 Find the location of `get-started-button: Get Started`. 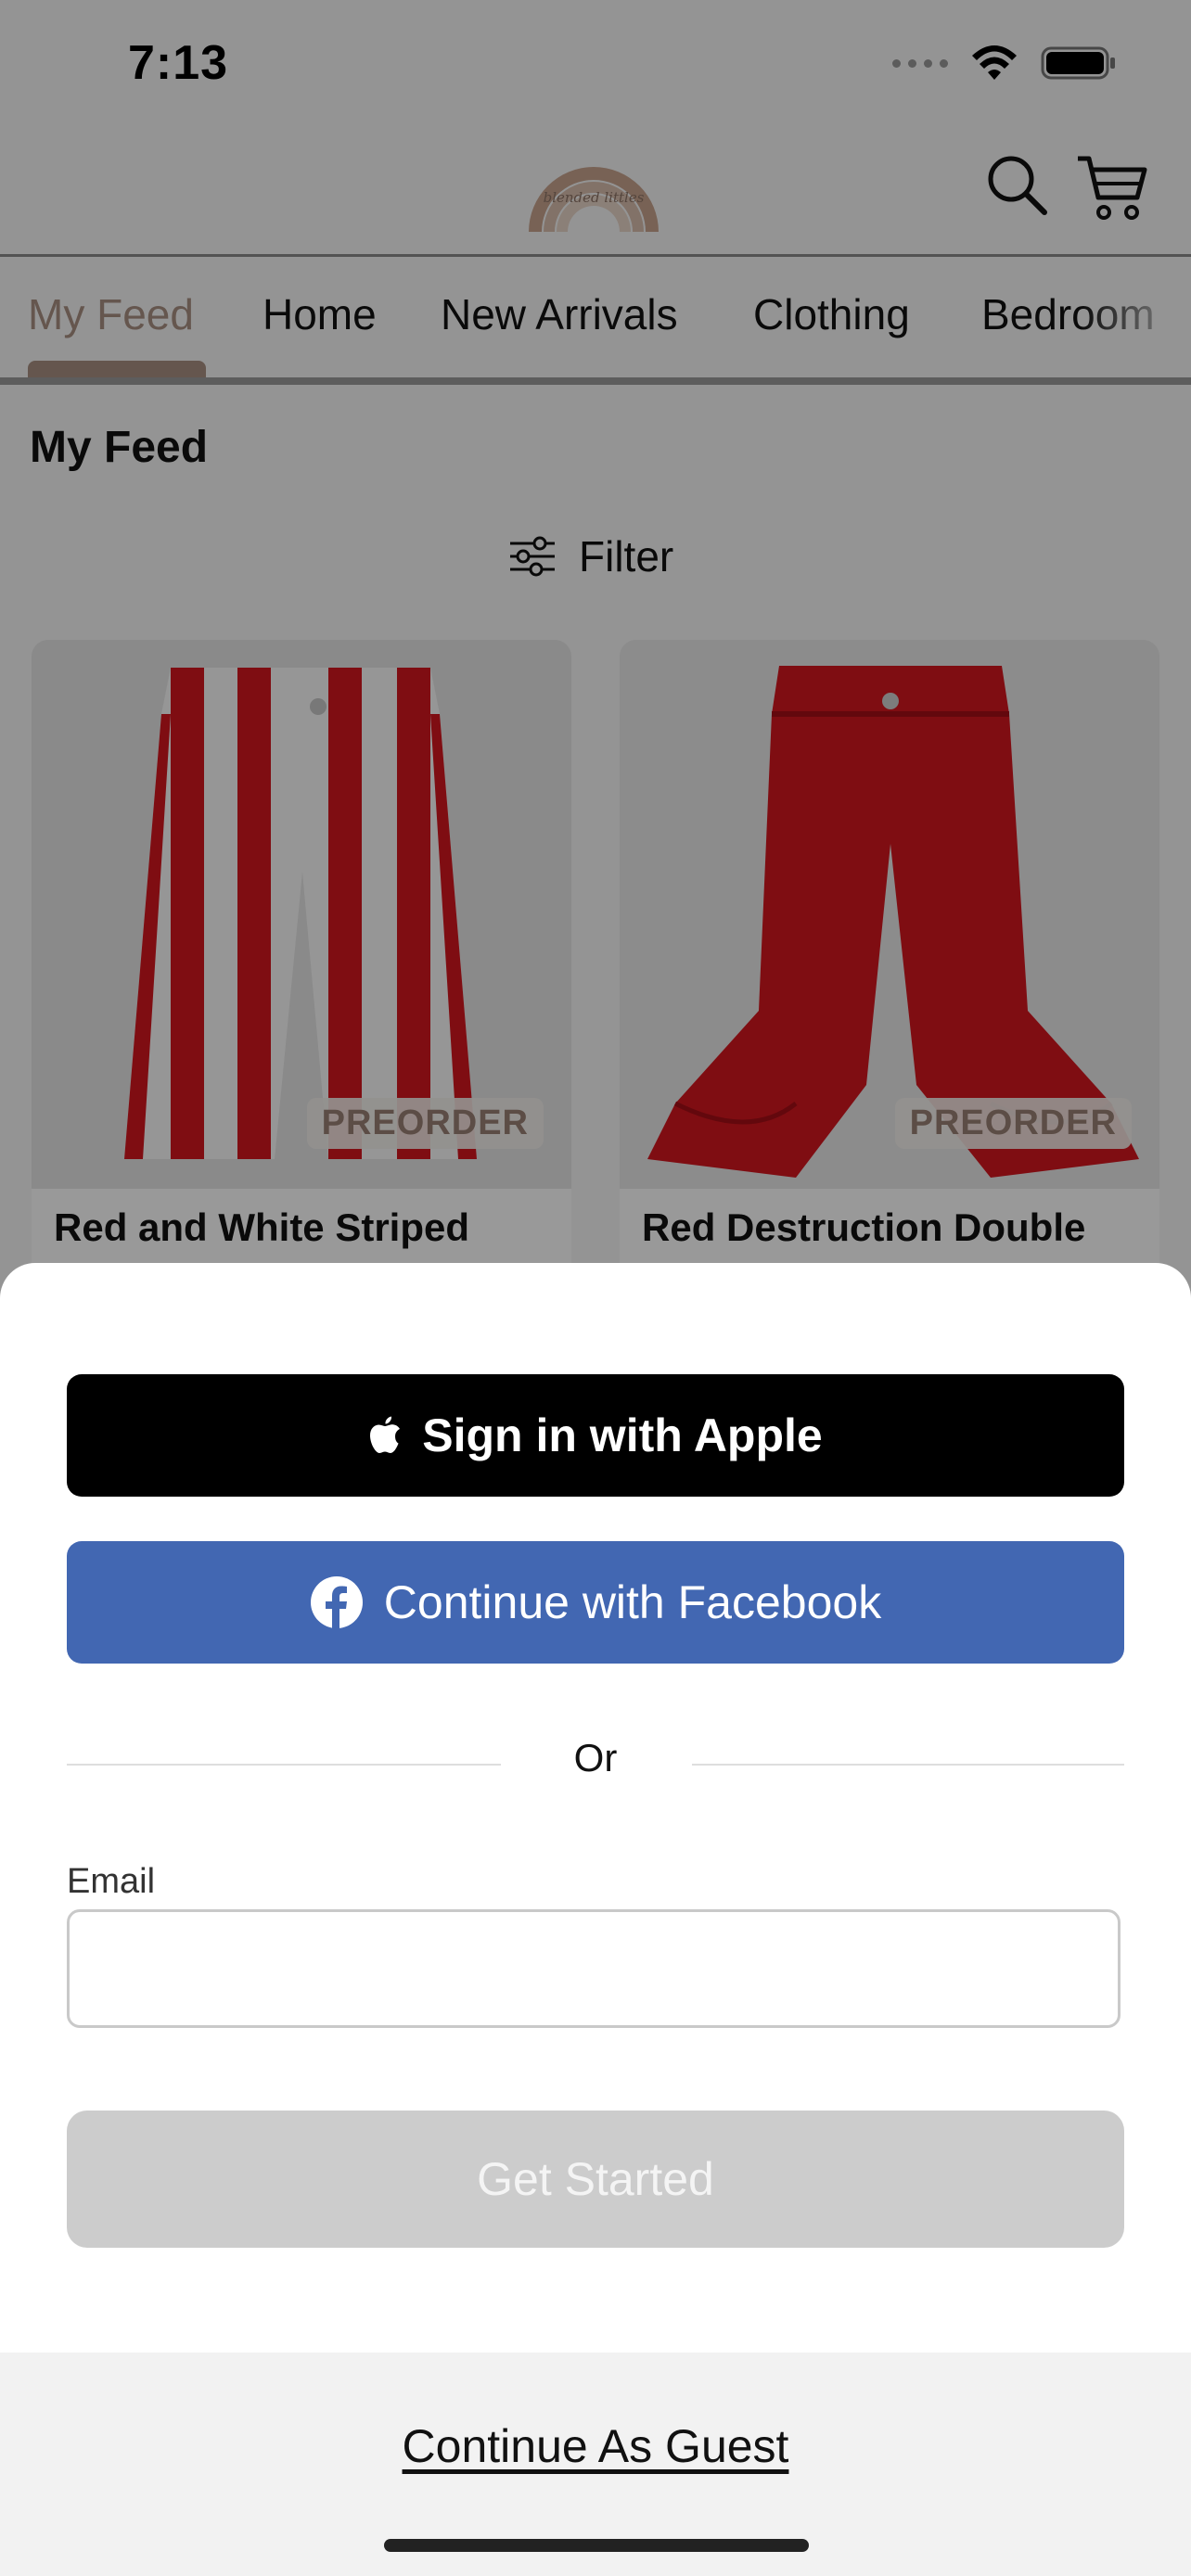

get-started-button: Get Started is located at coordinates (595, 2179).